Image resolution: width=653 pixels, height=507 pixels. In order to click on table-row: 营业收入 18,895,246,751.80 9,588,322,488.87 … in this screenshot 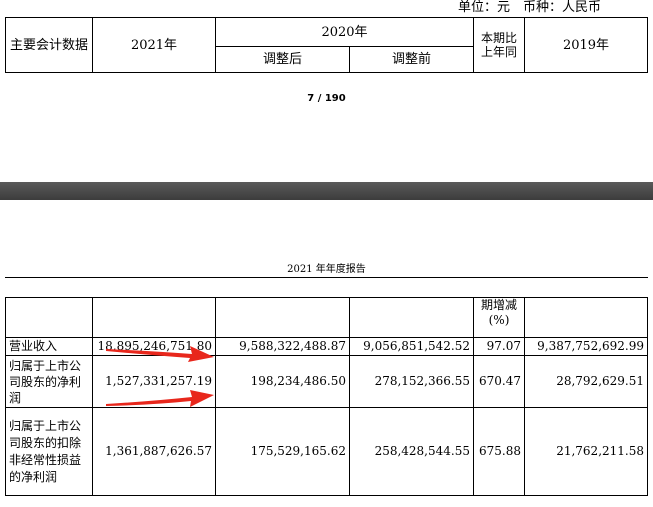, I will do `click(326, 346)`.